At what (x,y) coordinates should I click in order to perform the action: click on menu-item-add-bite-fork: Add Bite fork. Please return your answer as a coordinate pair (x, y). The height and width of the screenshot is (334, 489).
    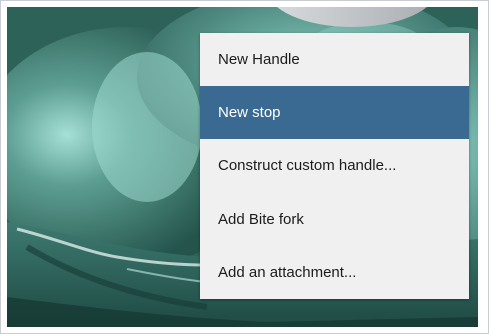
    Looking at the image, I should click on (334, 219).